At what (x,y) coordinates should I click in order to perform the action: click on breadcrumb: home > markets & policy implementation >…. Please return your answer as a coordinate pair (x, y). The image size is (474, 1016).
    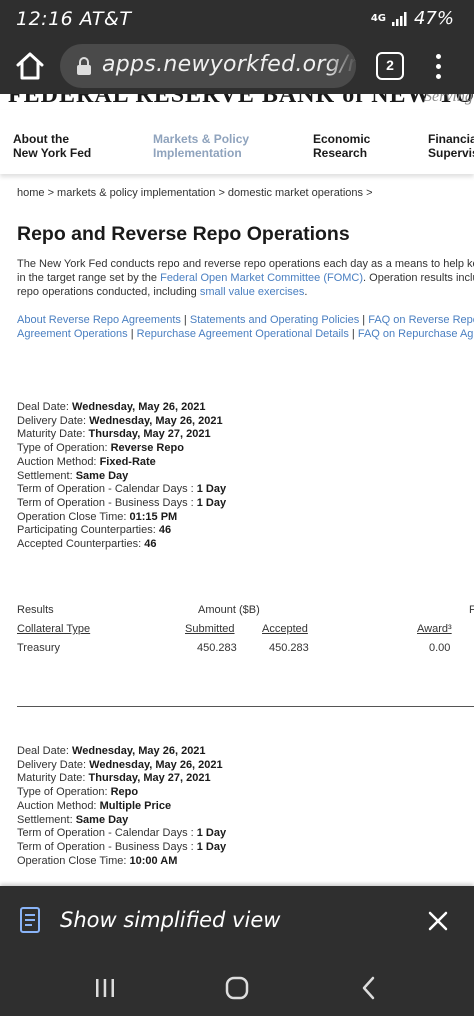
    Looking at the image, I should click on (195, 193).